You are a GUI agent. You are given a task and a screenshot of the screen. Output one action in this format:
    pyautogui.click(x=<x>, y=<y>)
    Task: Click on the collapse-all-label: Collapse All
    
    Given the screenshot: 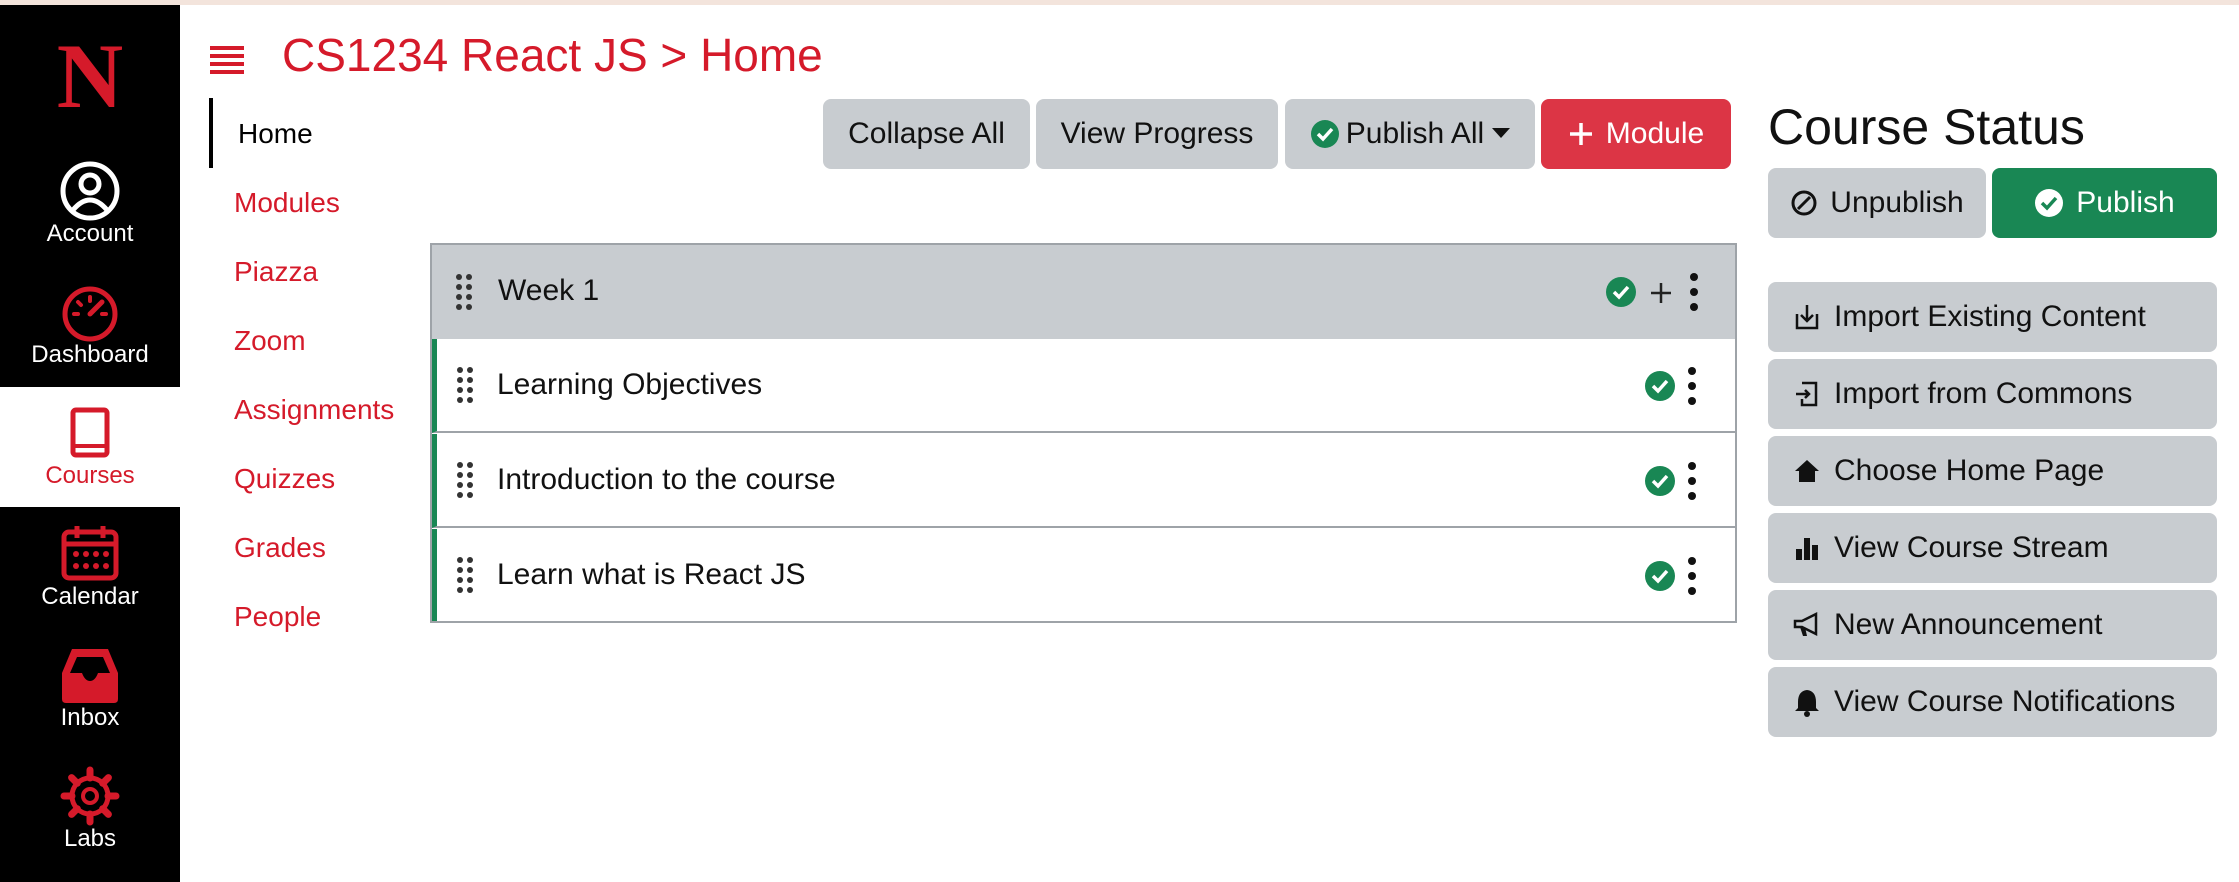 What is the action you would take?
    pyautogui.click(x=926, y=133)
    